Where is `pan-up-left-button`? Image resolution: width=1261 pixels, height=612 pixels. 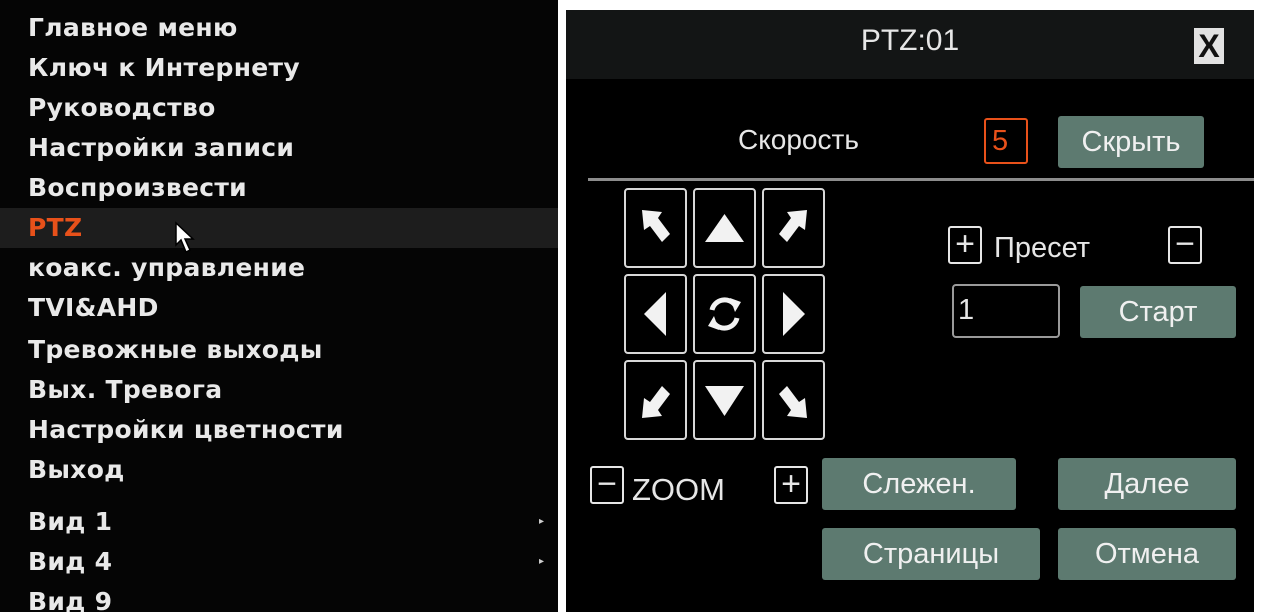 pan-up-left-button is located at coordinates (655, 228).